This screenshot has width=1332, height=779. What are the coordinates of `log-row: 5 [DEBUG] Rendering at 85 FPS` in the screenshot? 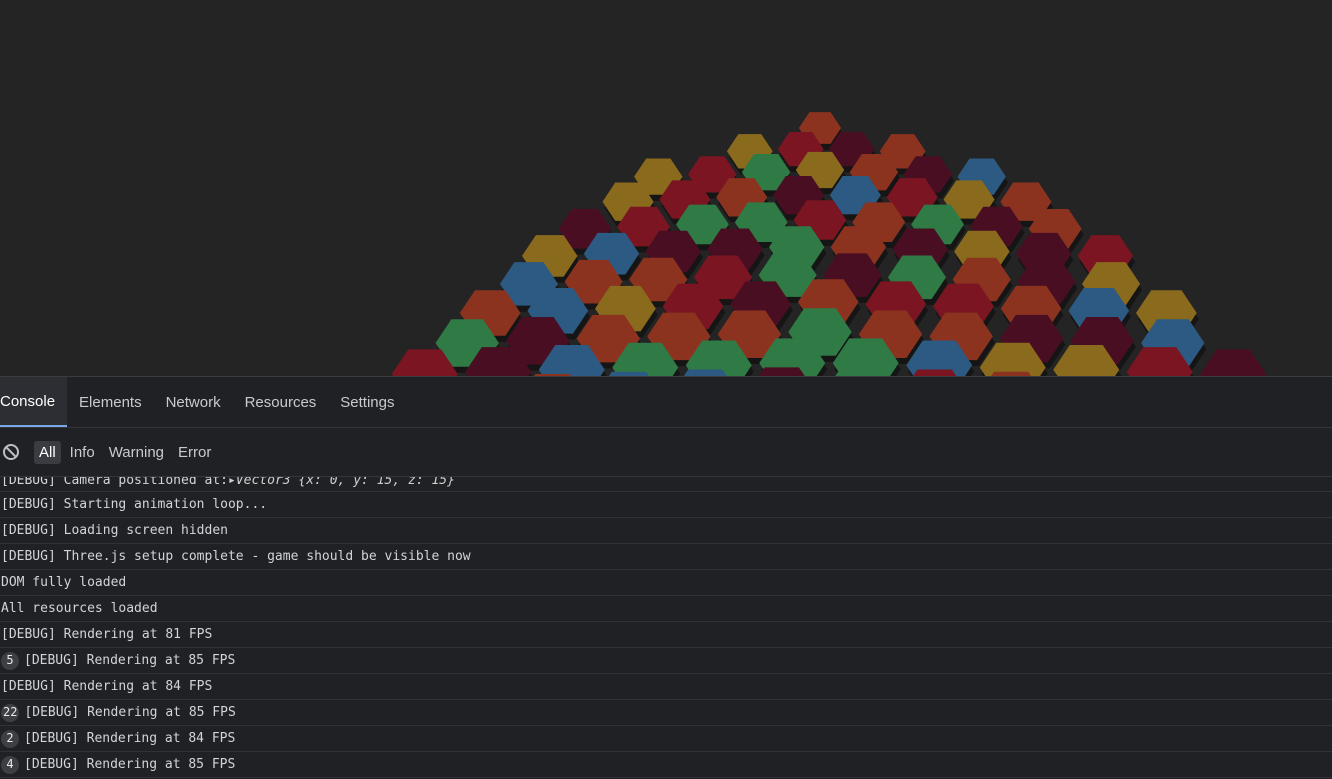 It's located at (666, 661).